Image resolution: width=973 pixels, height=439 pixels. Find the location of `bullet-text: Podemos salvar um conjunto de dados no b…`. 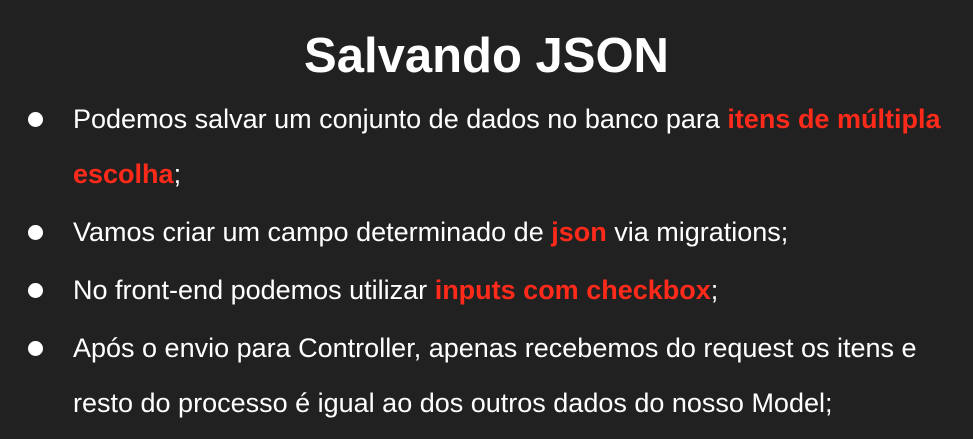

bullet-text: Podemos salvar um conjunto de dados no b… is located at coordinates (400, 119).